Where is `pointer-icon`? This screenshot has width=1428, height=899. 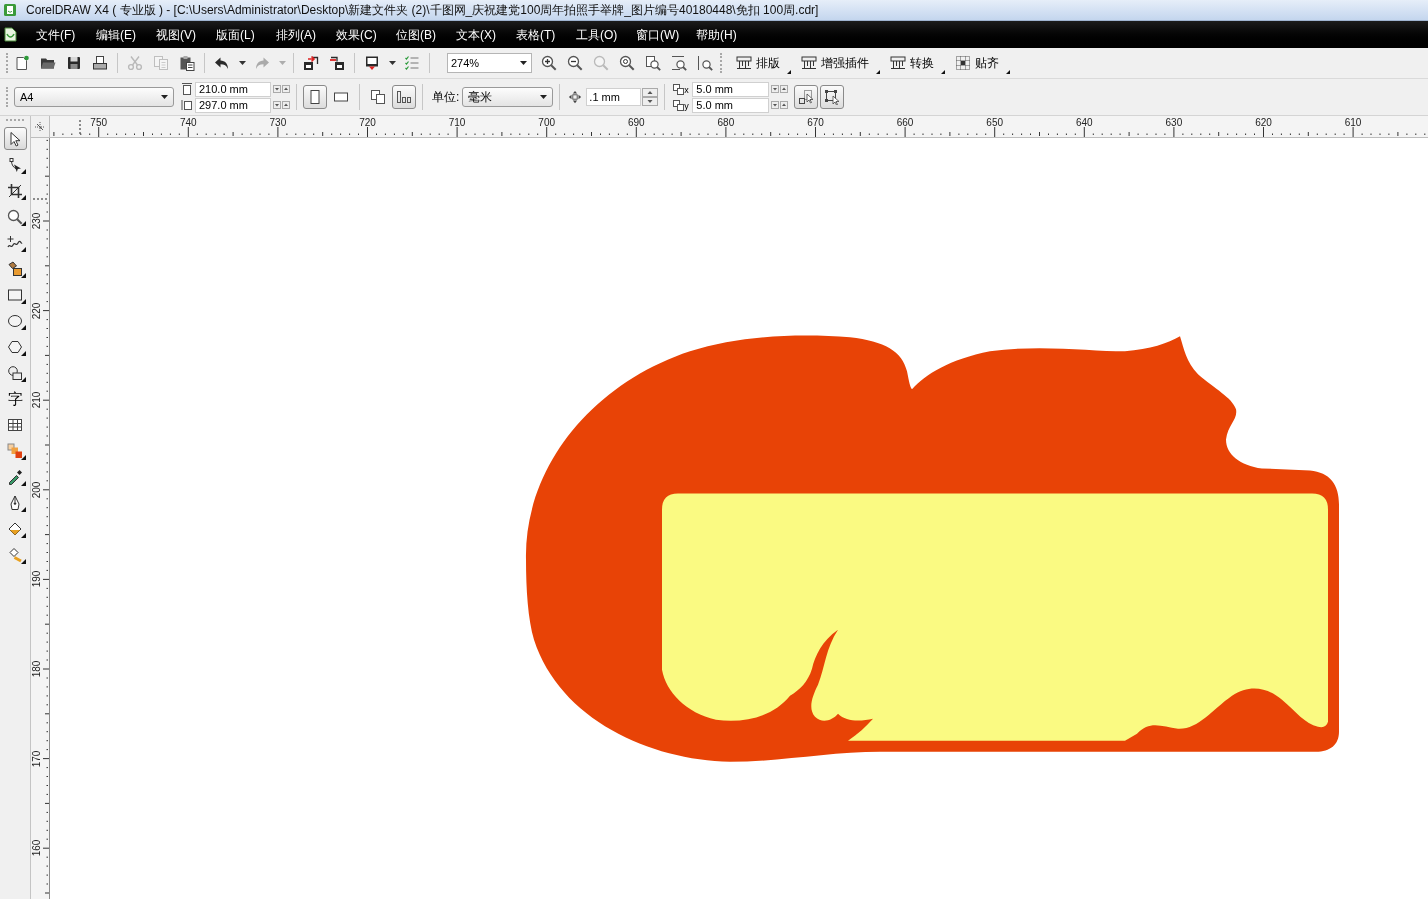 pointer-icon is located at coordinates (15, 138).